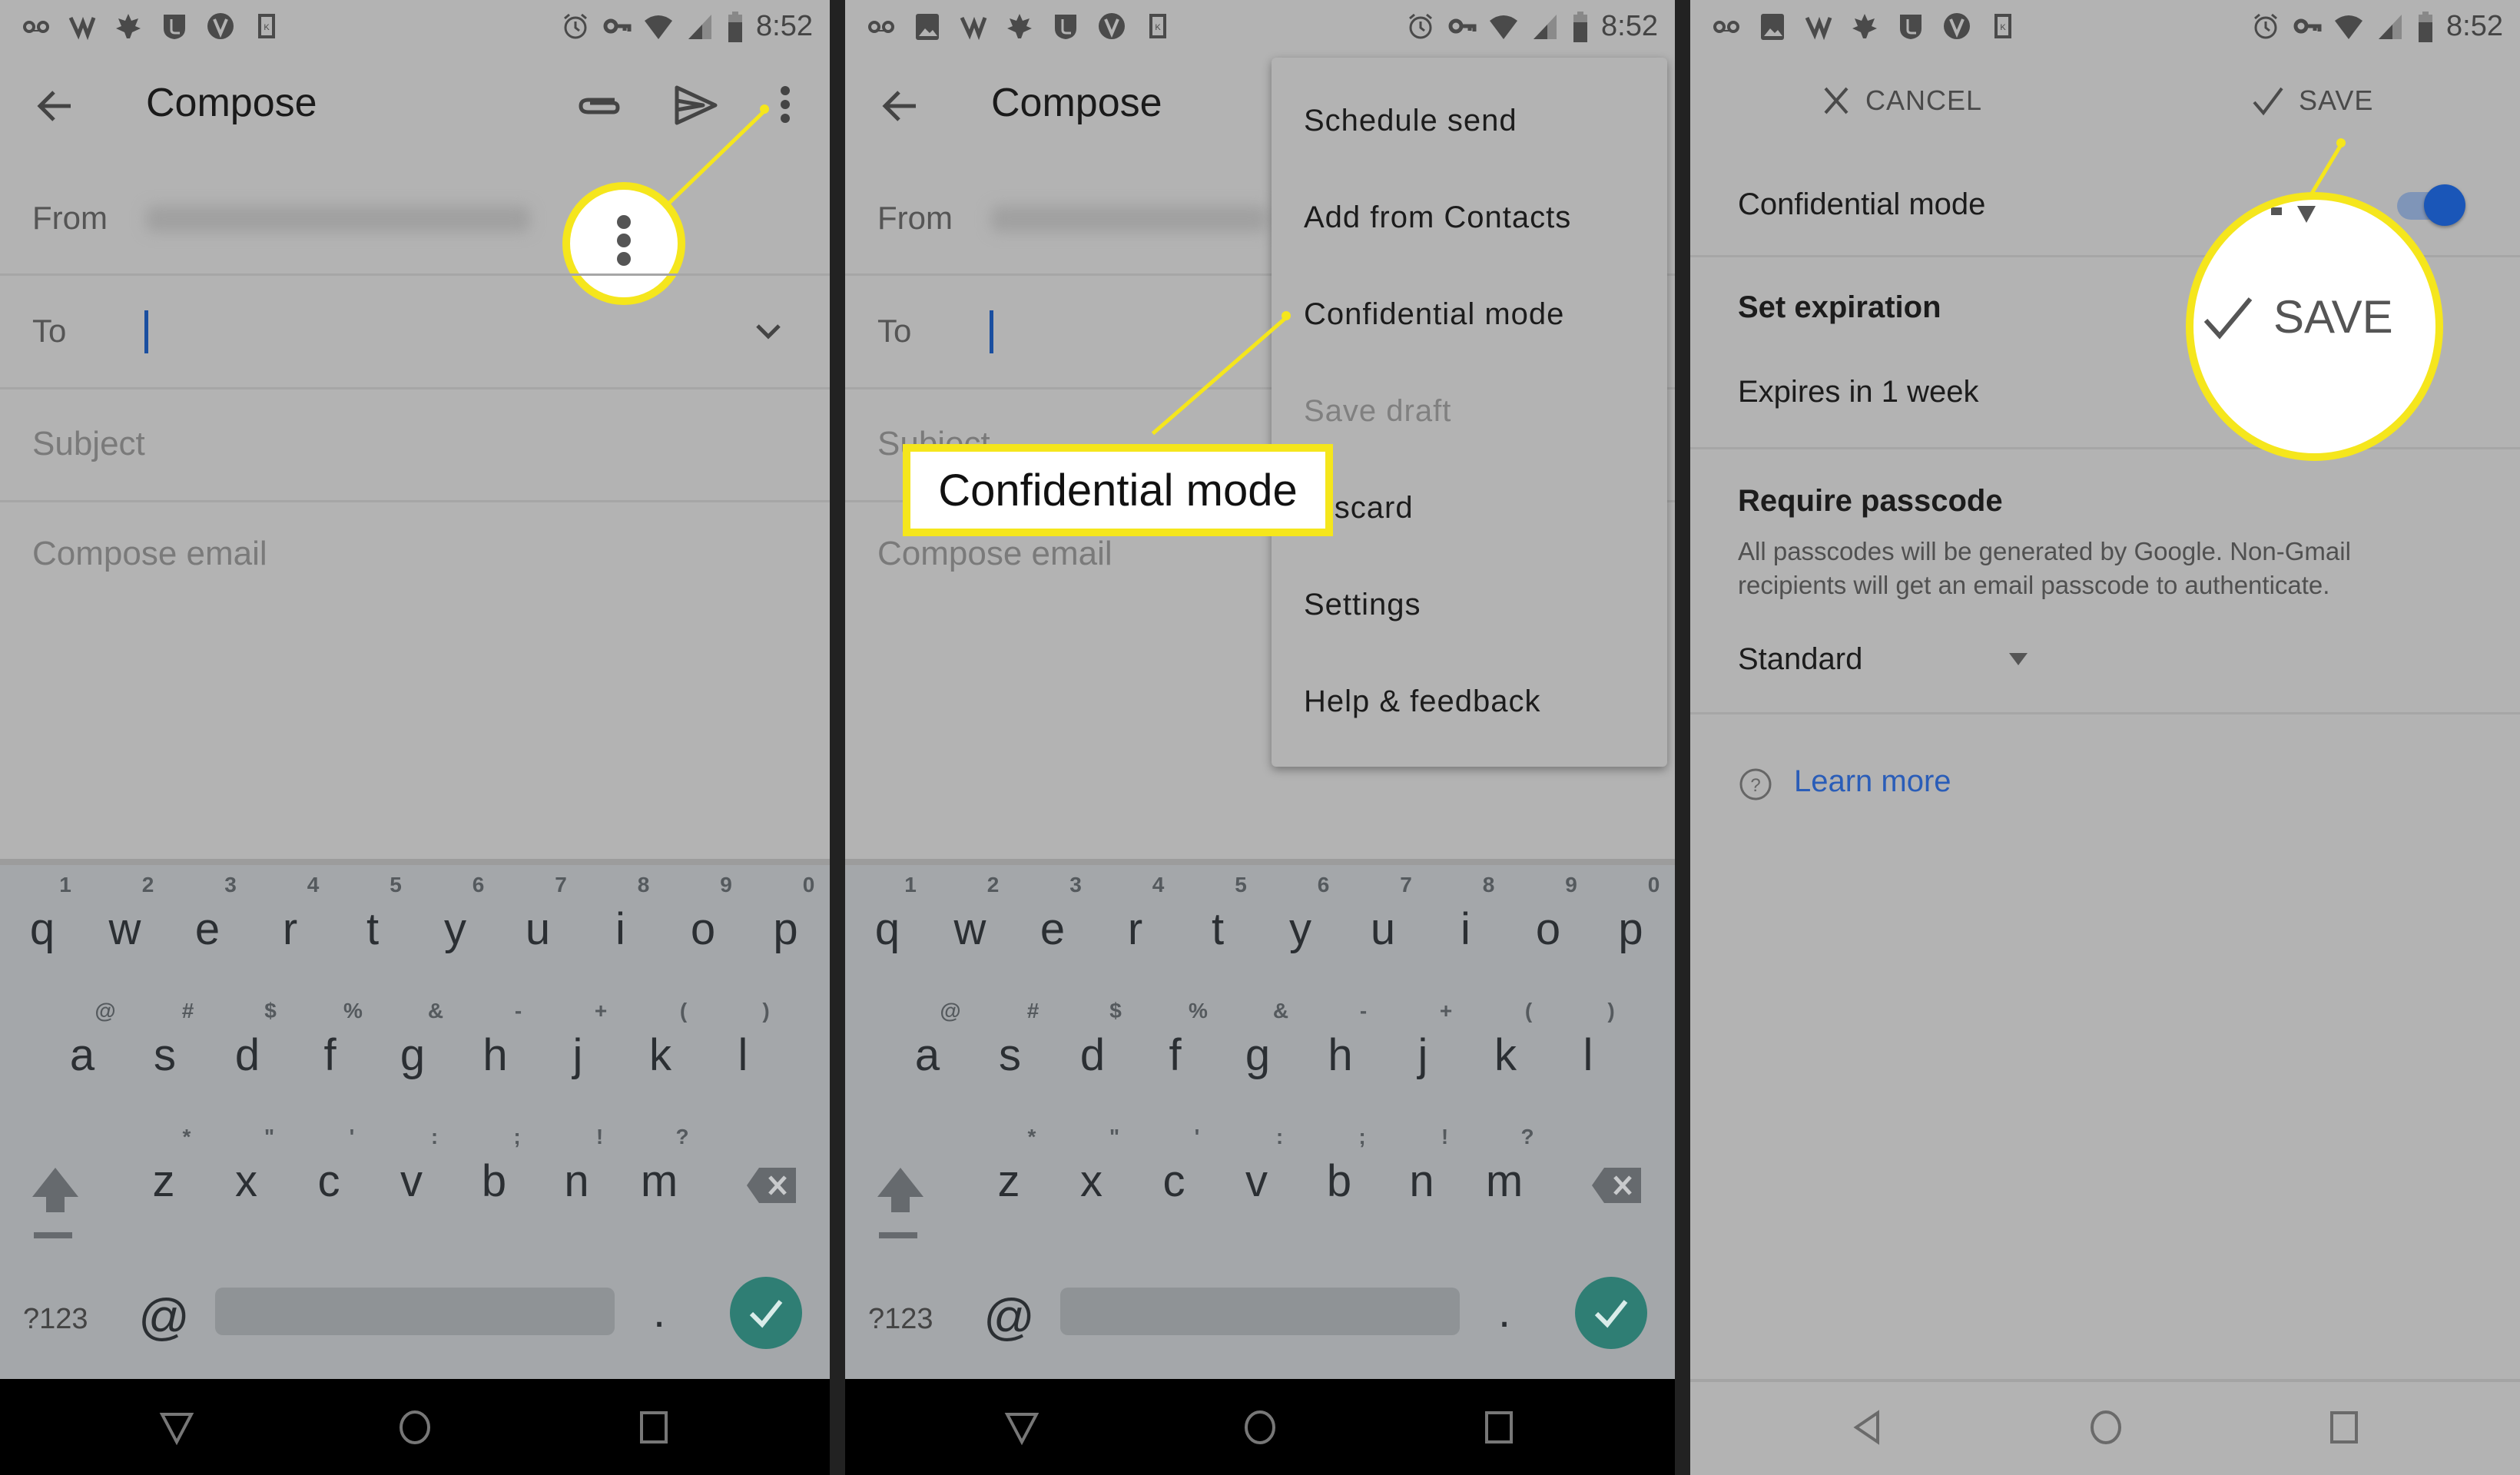 This screenshot has height=1475, width=2520. What do you see at coordinates (1800, 659) in the screenshot?
I see `passcode-option-select: Standard` at bounding box center [1800, 659].